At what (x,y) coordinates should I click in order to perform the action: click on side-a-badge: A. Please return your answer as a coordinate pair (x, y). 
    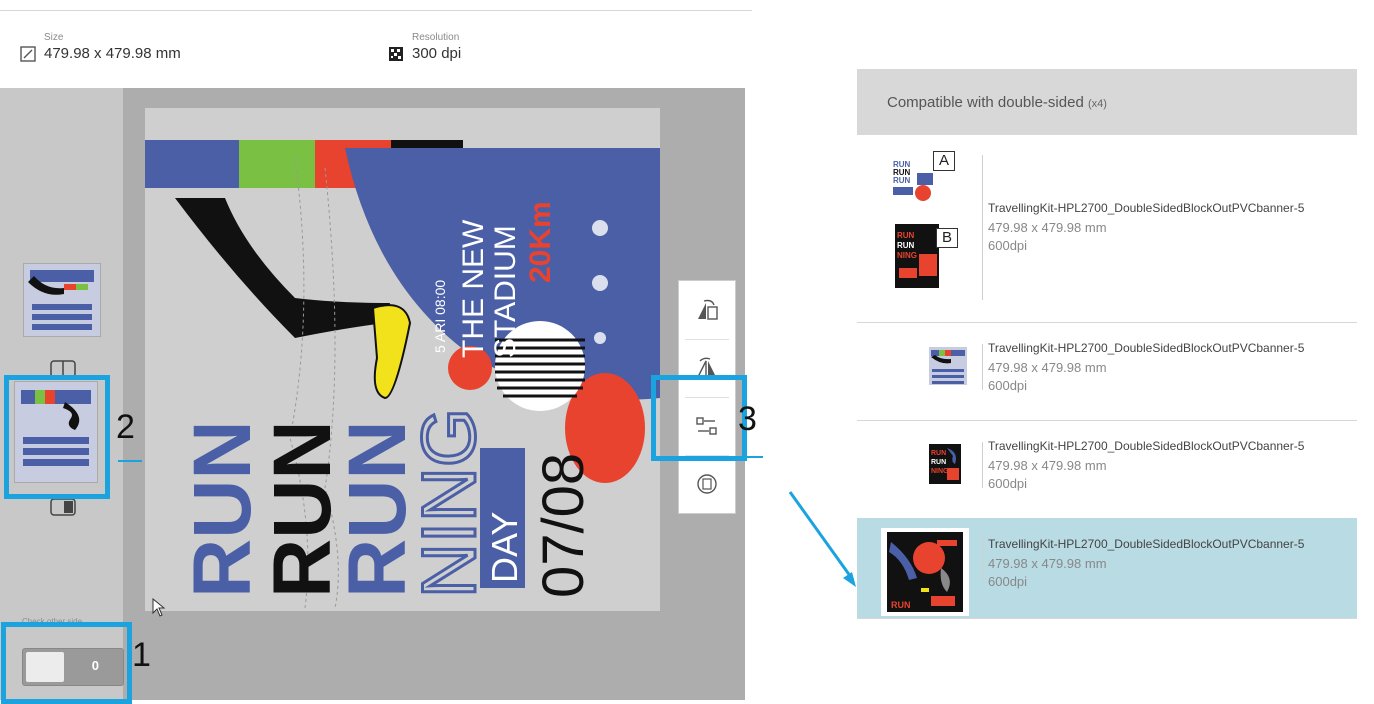
    Looking at the image, I should click on (944, 161).